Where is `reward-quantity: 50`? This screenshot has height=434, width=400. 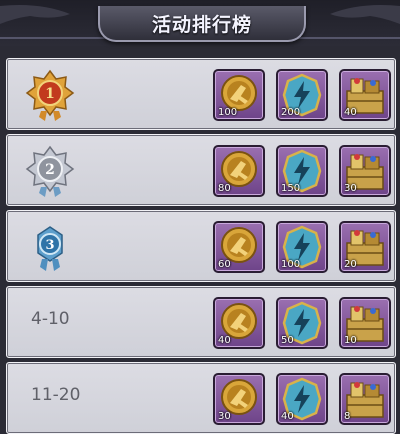
reward-quantity: 50 is located at coordinates (287, 340).